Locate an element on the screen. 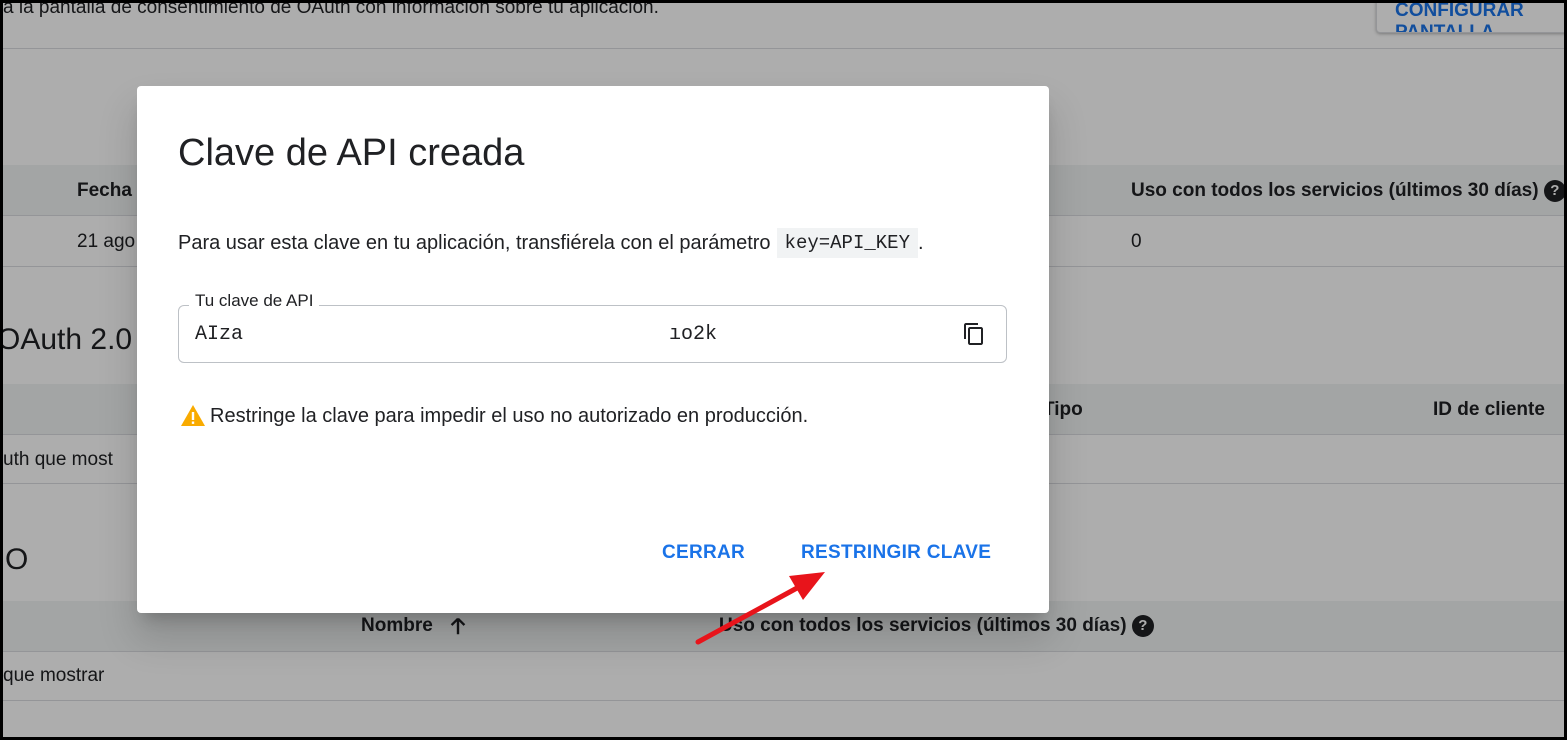 This screenshot has height=740, width=1567. description-period: . is located at coordinates (920, 242).